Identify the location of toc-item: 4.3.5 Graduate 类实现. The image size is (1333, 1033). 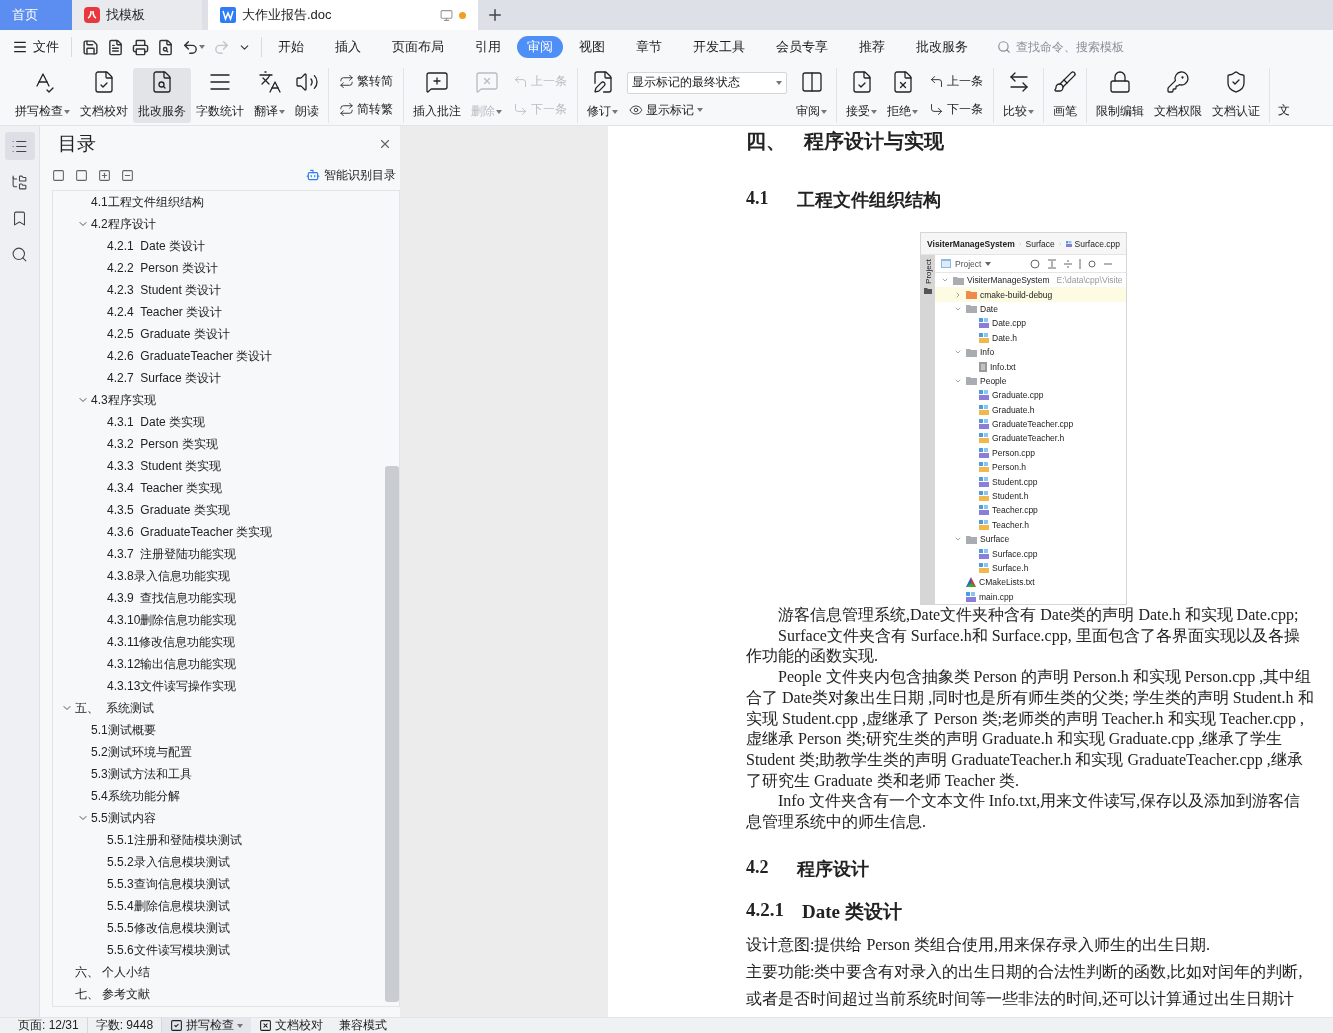
(219, 510).